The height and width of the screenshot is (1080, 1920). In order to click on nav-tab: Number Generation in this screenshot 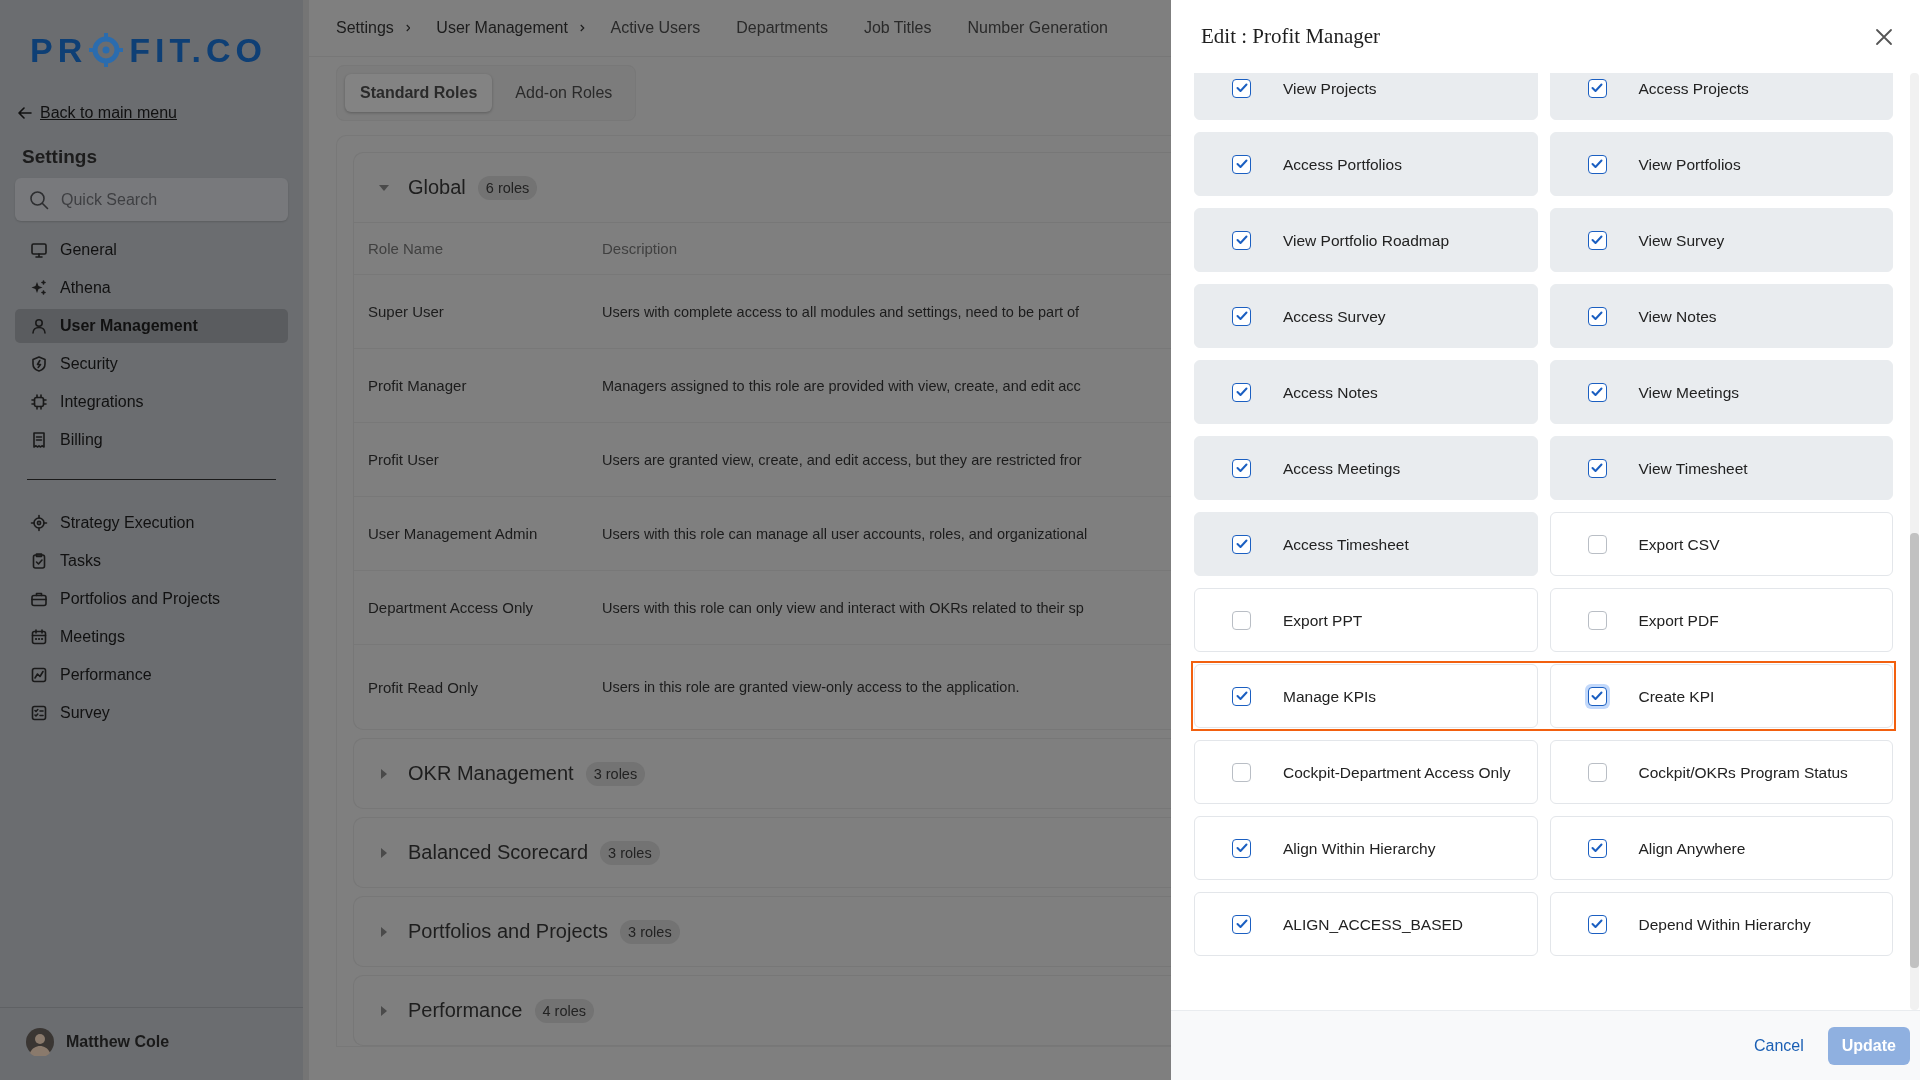, I will do `click(1037, 28)`.